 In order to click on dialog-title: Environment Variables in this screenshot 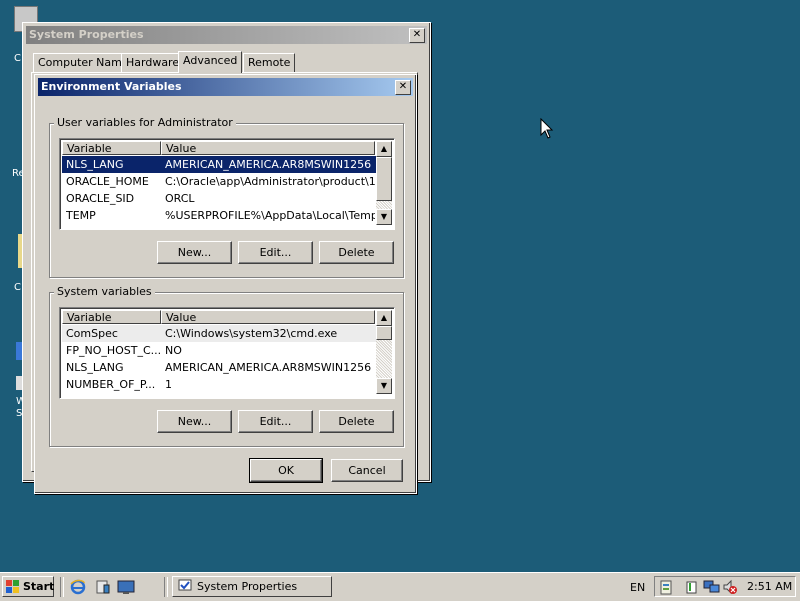, I will do `click(111, 86)`.